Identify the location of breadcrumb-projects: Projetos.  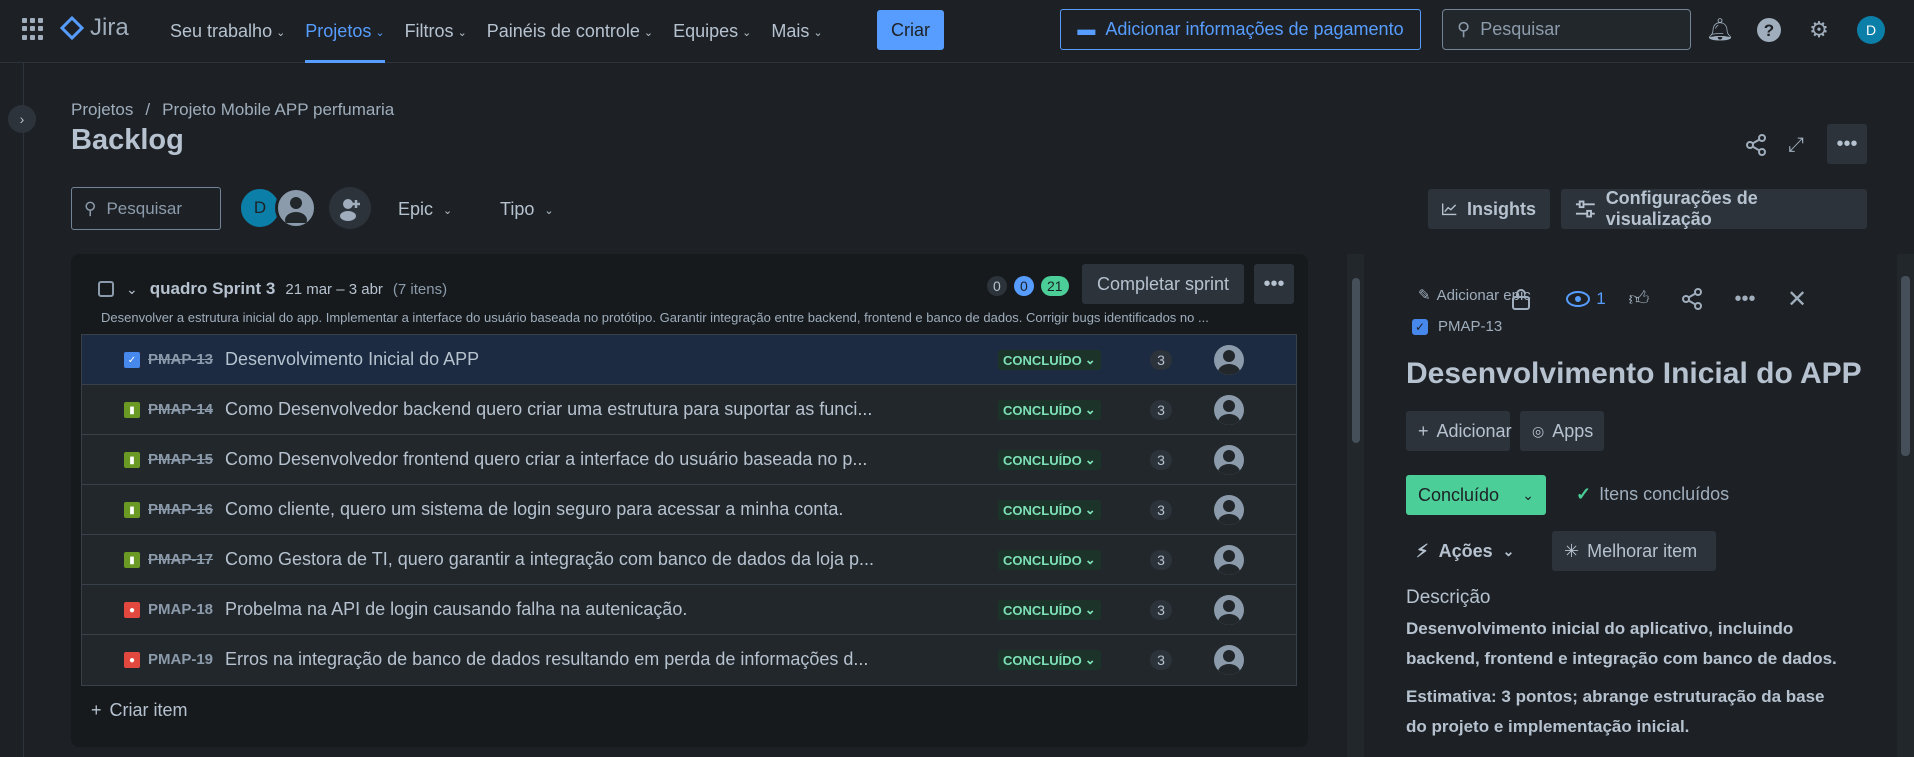
(102, 110).